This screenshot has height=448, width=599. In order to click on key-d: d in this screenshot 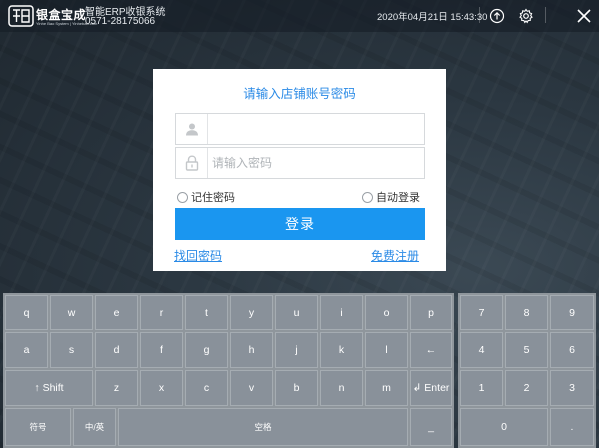, I will do `click(116, 350)`.